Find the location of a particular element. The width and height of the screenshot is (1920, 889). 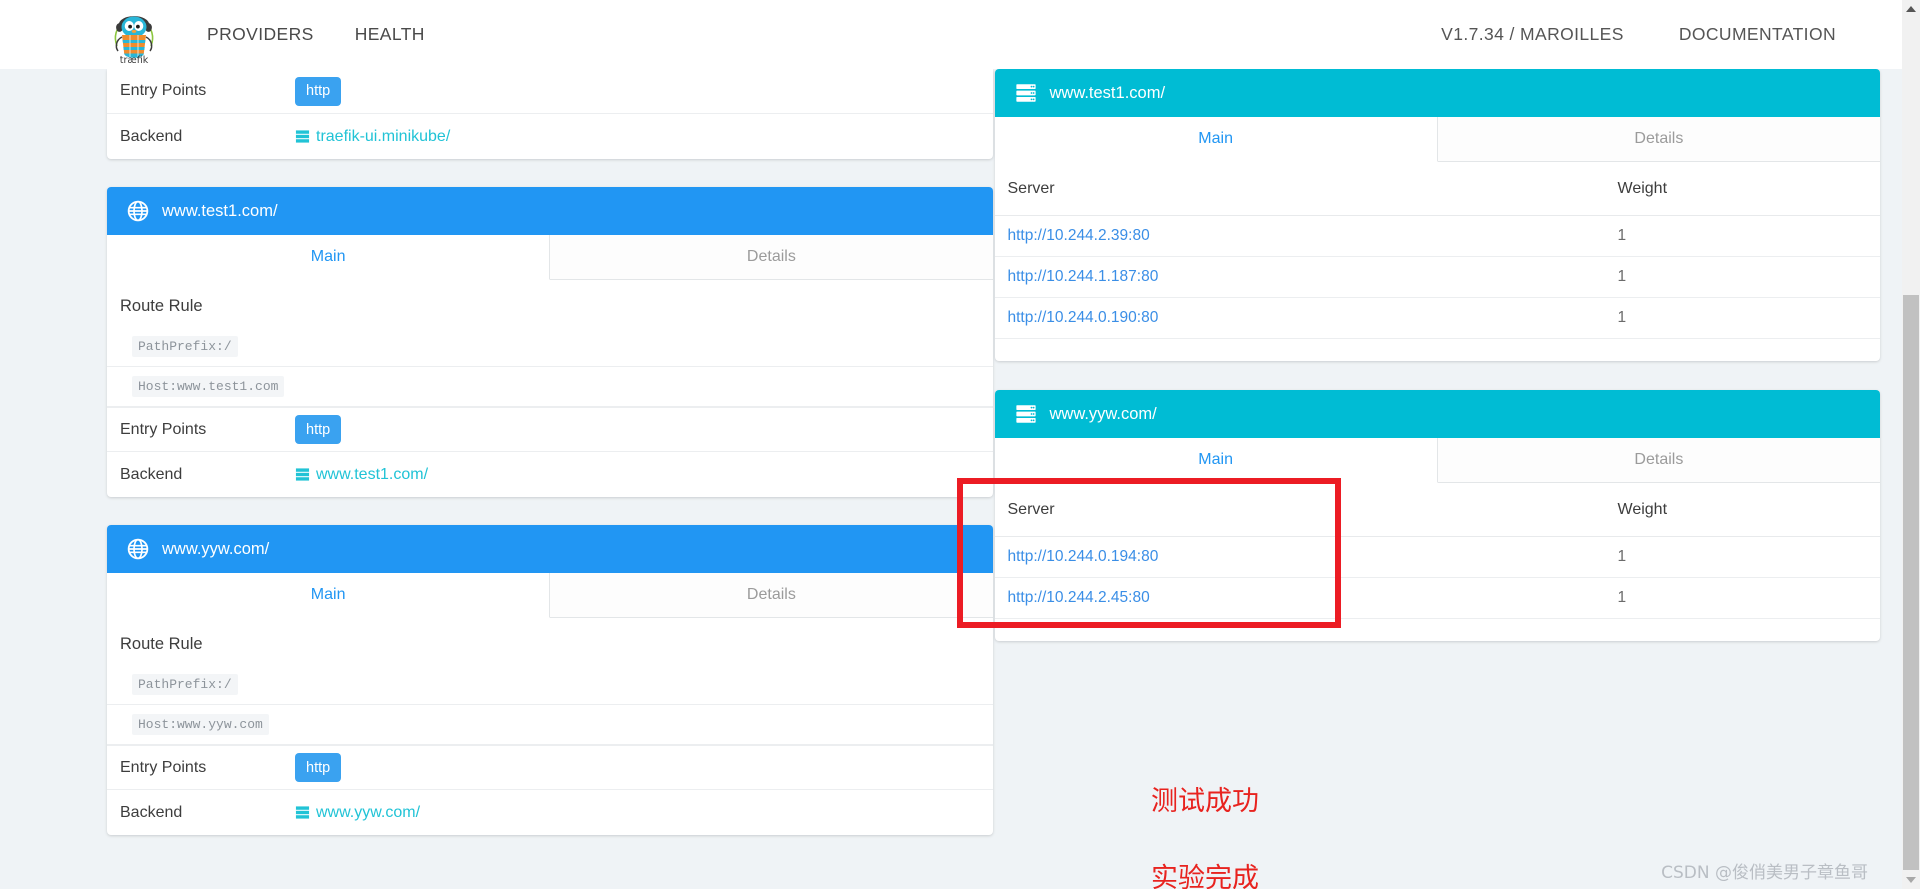

svg-text: træfik is located at coordinates (134, 59).